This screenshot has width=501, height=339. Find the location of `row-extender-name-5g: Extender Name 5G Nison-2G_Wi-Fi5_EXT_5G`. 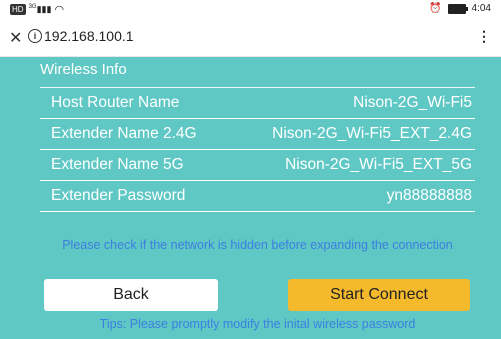

row-extender-name-5g: Extender Name 5G Nison-2G_Wi-Fi5_EXT_5G is located at coordinates (257, 165).